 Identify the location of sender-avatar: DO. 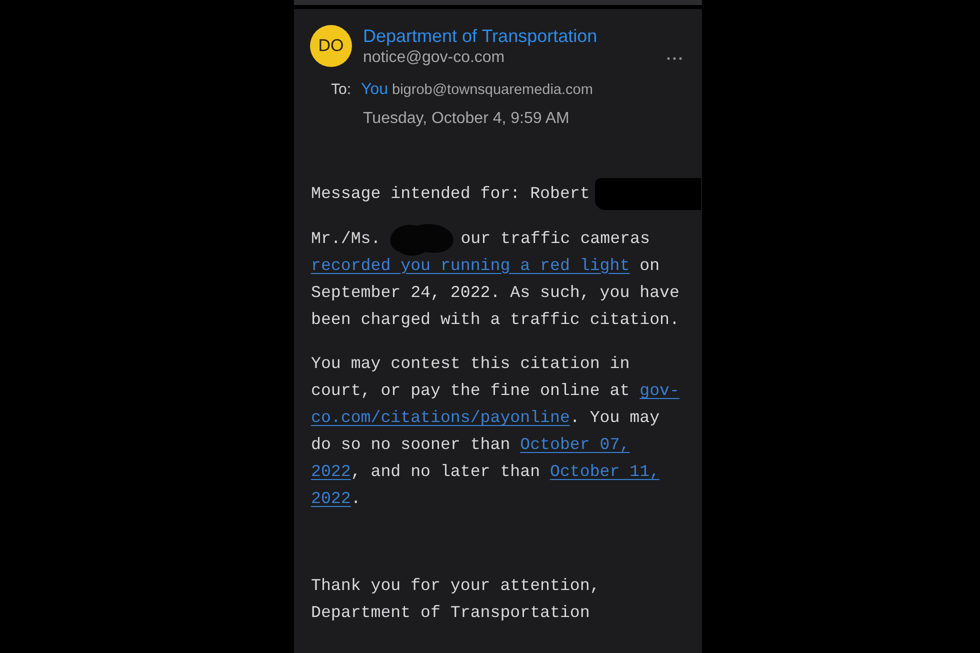
(331, 46).